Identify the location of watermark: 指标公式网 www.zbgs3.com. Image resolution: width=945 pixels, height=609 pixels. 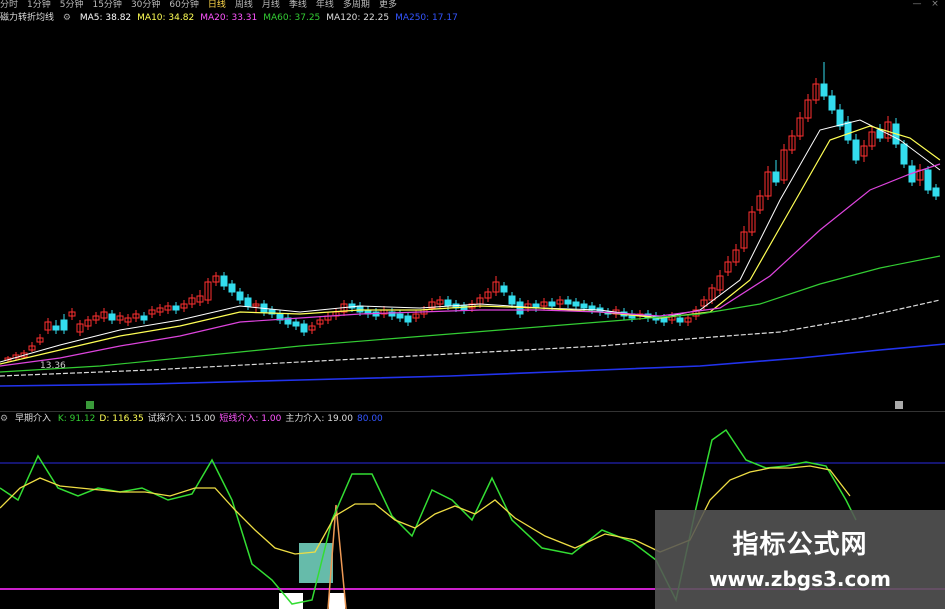
(800, 559).